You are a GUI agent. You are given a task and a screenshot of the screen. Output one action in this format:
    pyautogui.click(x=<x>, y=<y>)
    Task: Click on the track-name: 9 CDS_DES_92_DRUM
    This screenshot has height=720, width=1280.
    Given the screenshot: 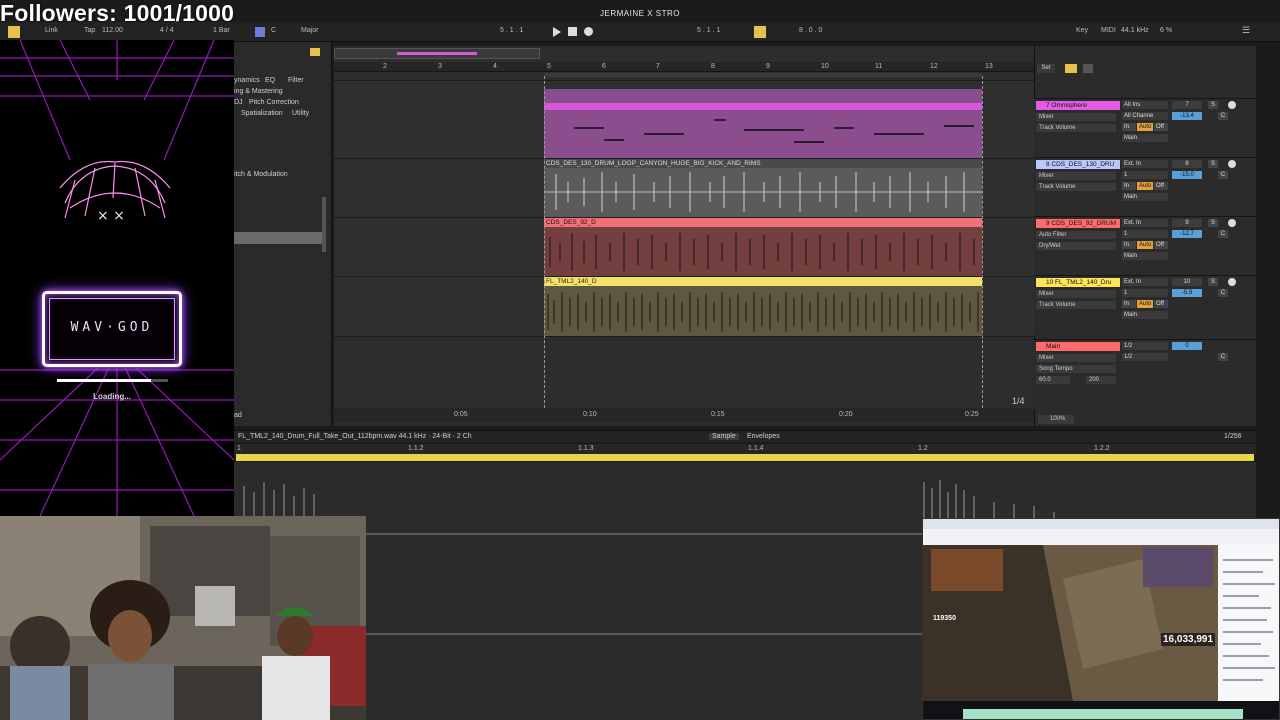 What is the action you would take?
    pyautogui.click(x=1078, y=223)
    